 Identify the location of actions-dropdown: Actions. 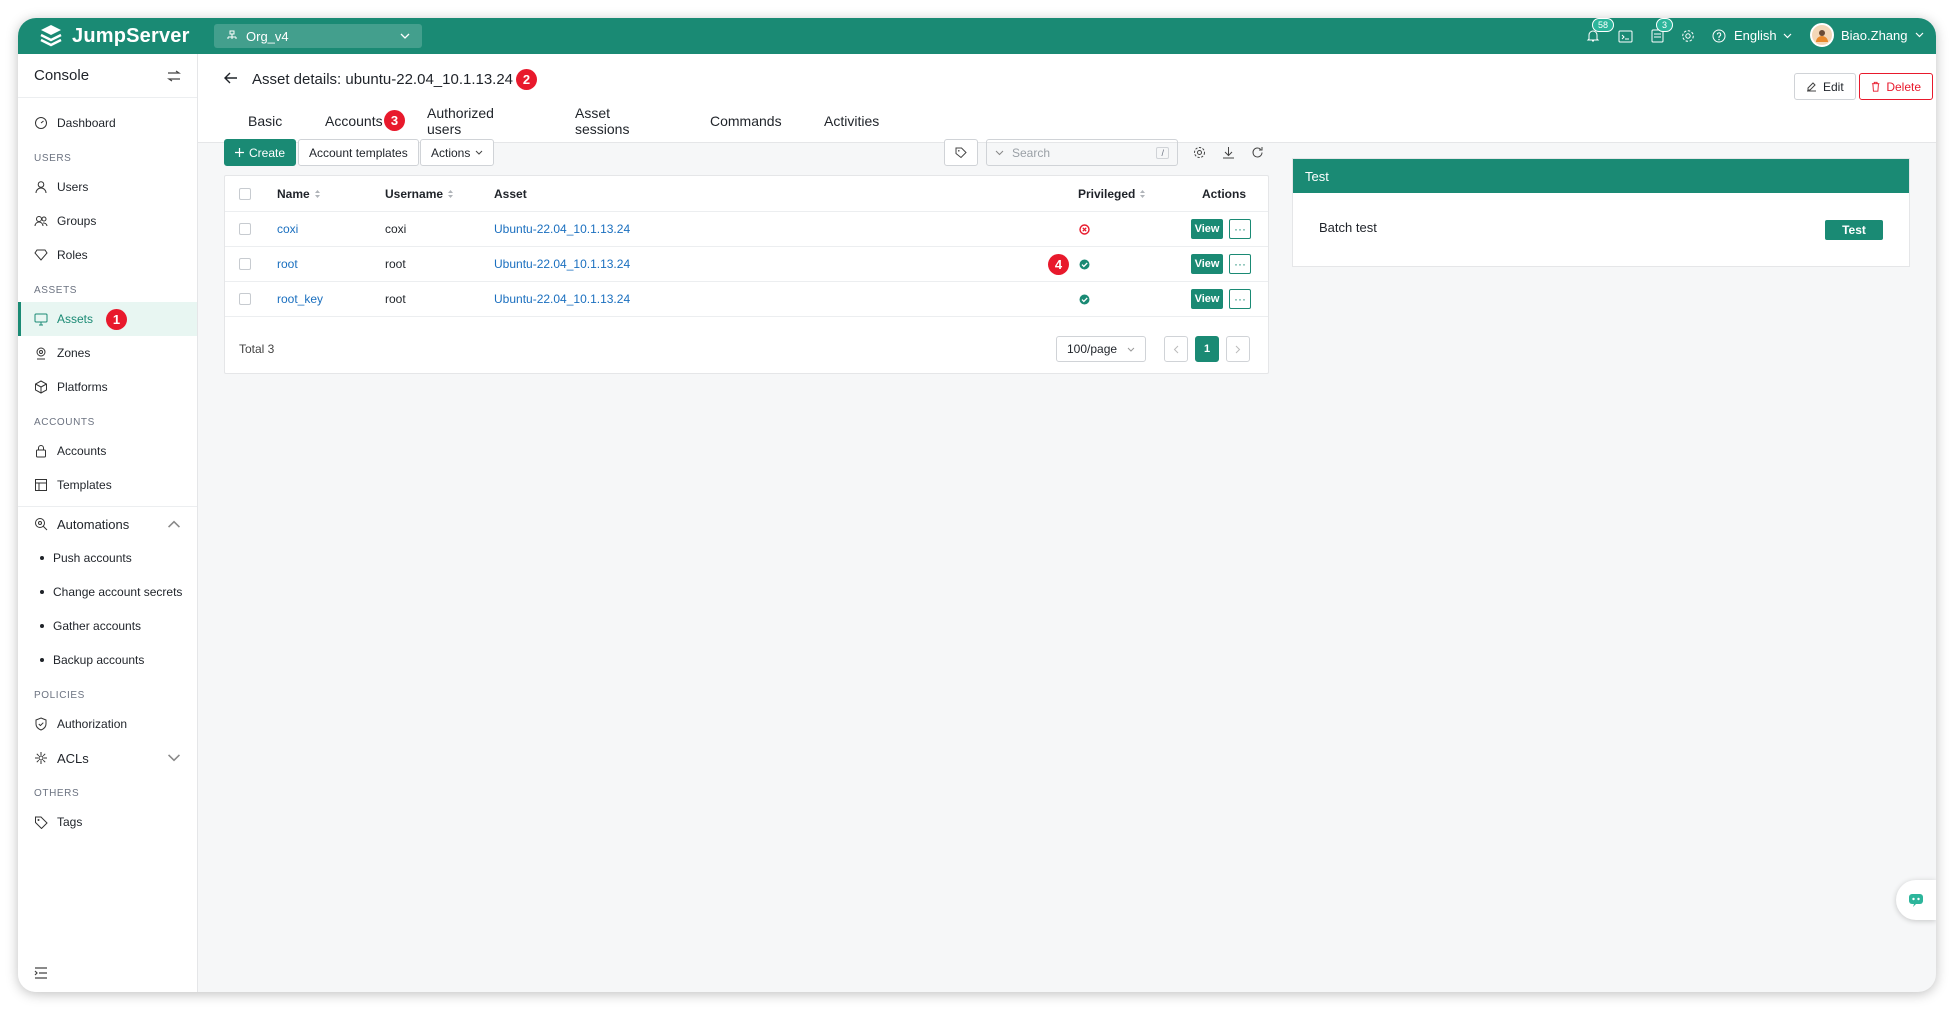
(457, 152).